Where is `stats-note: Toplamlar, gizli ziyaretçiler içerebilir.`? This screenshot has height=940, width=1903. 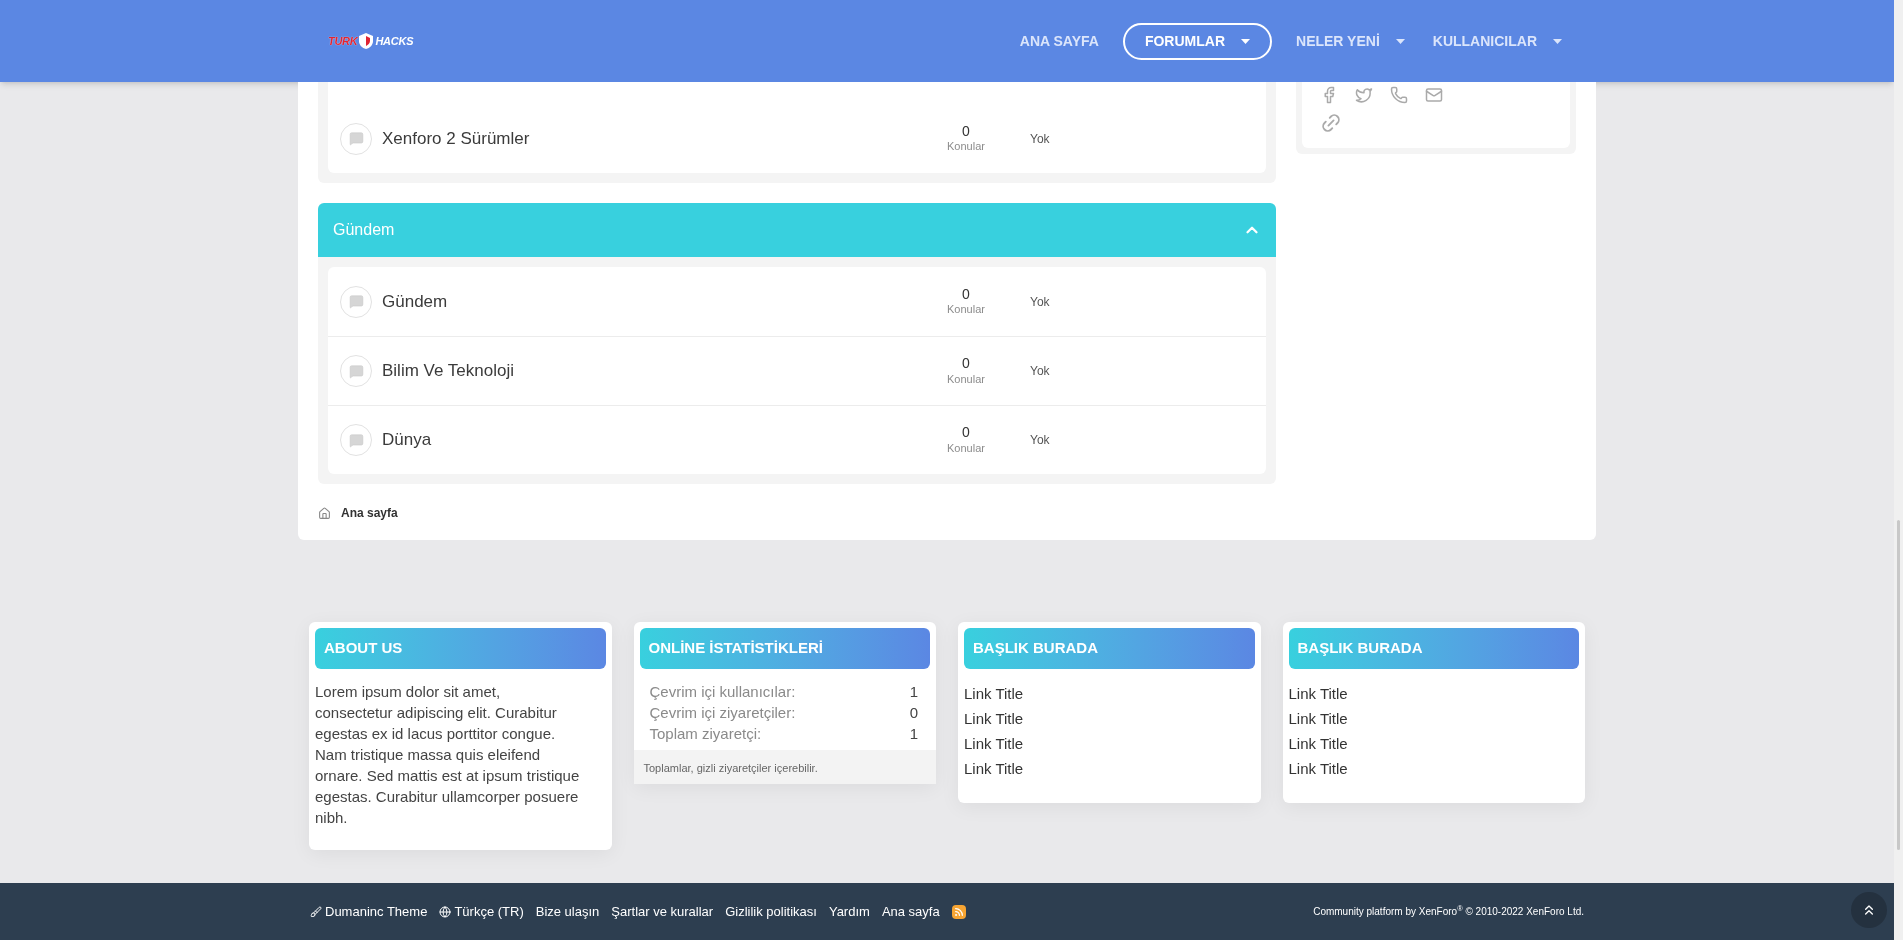
stats-note: Toplamlar, gizli ziyaretçiler içerebilir. is located at coordinates (730, 768).